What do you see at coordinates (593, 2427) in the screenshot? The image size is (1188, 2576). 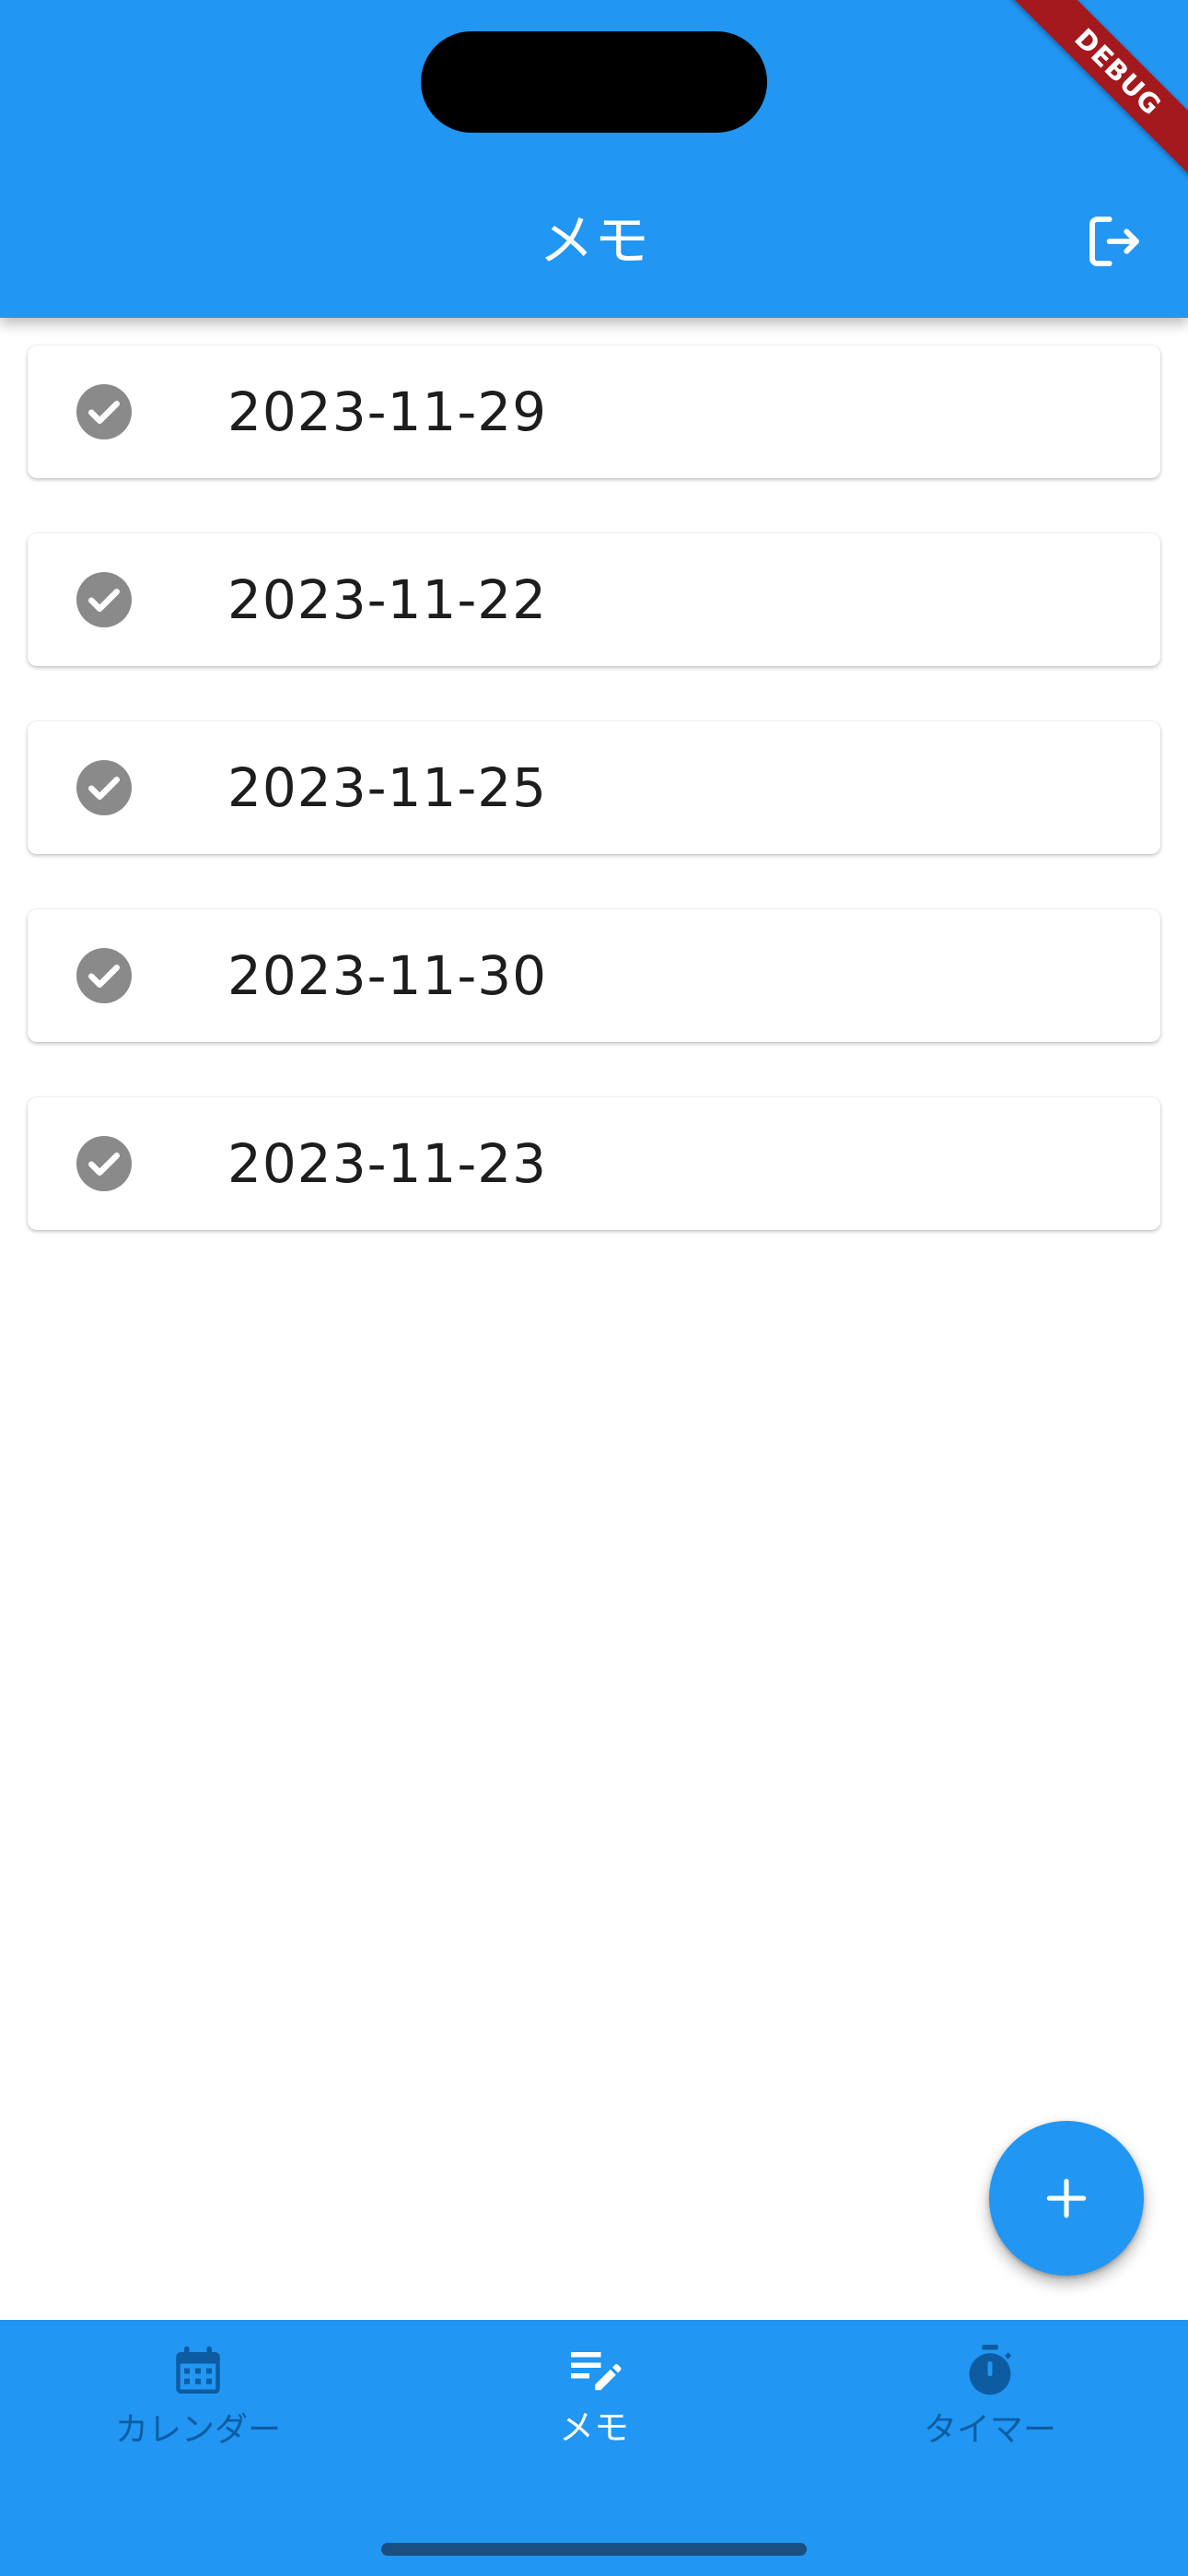 I see `nav-label-memo: メモ` at bounding box center [593, 2427].